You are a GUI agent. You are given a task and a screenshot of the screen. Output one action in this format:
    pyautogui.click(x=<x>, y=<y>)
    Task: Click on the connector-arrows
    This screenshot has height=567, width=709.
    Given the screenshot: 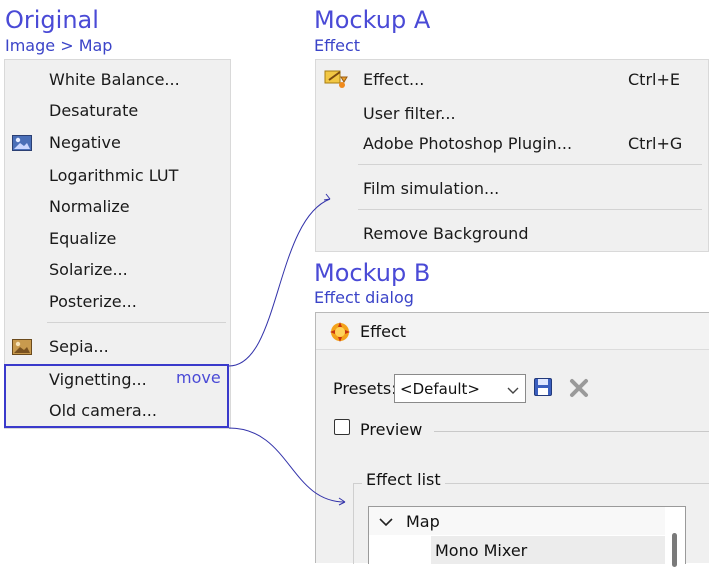 What is the action you would take?
    pyautogui.click(x=287, y=349)
    